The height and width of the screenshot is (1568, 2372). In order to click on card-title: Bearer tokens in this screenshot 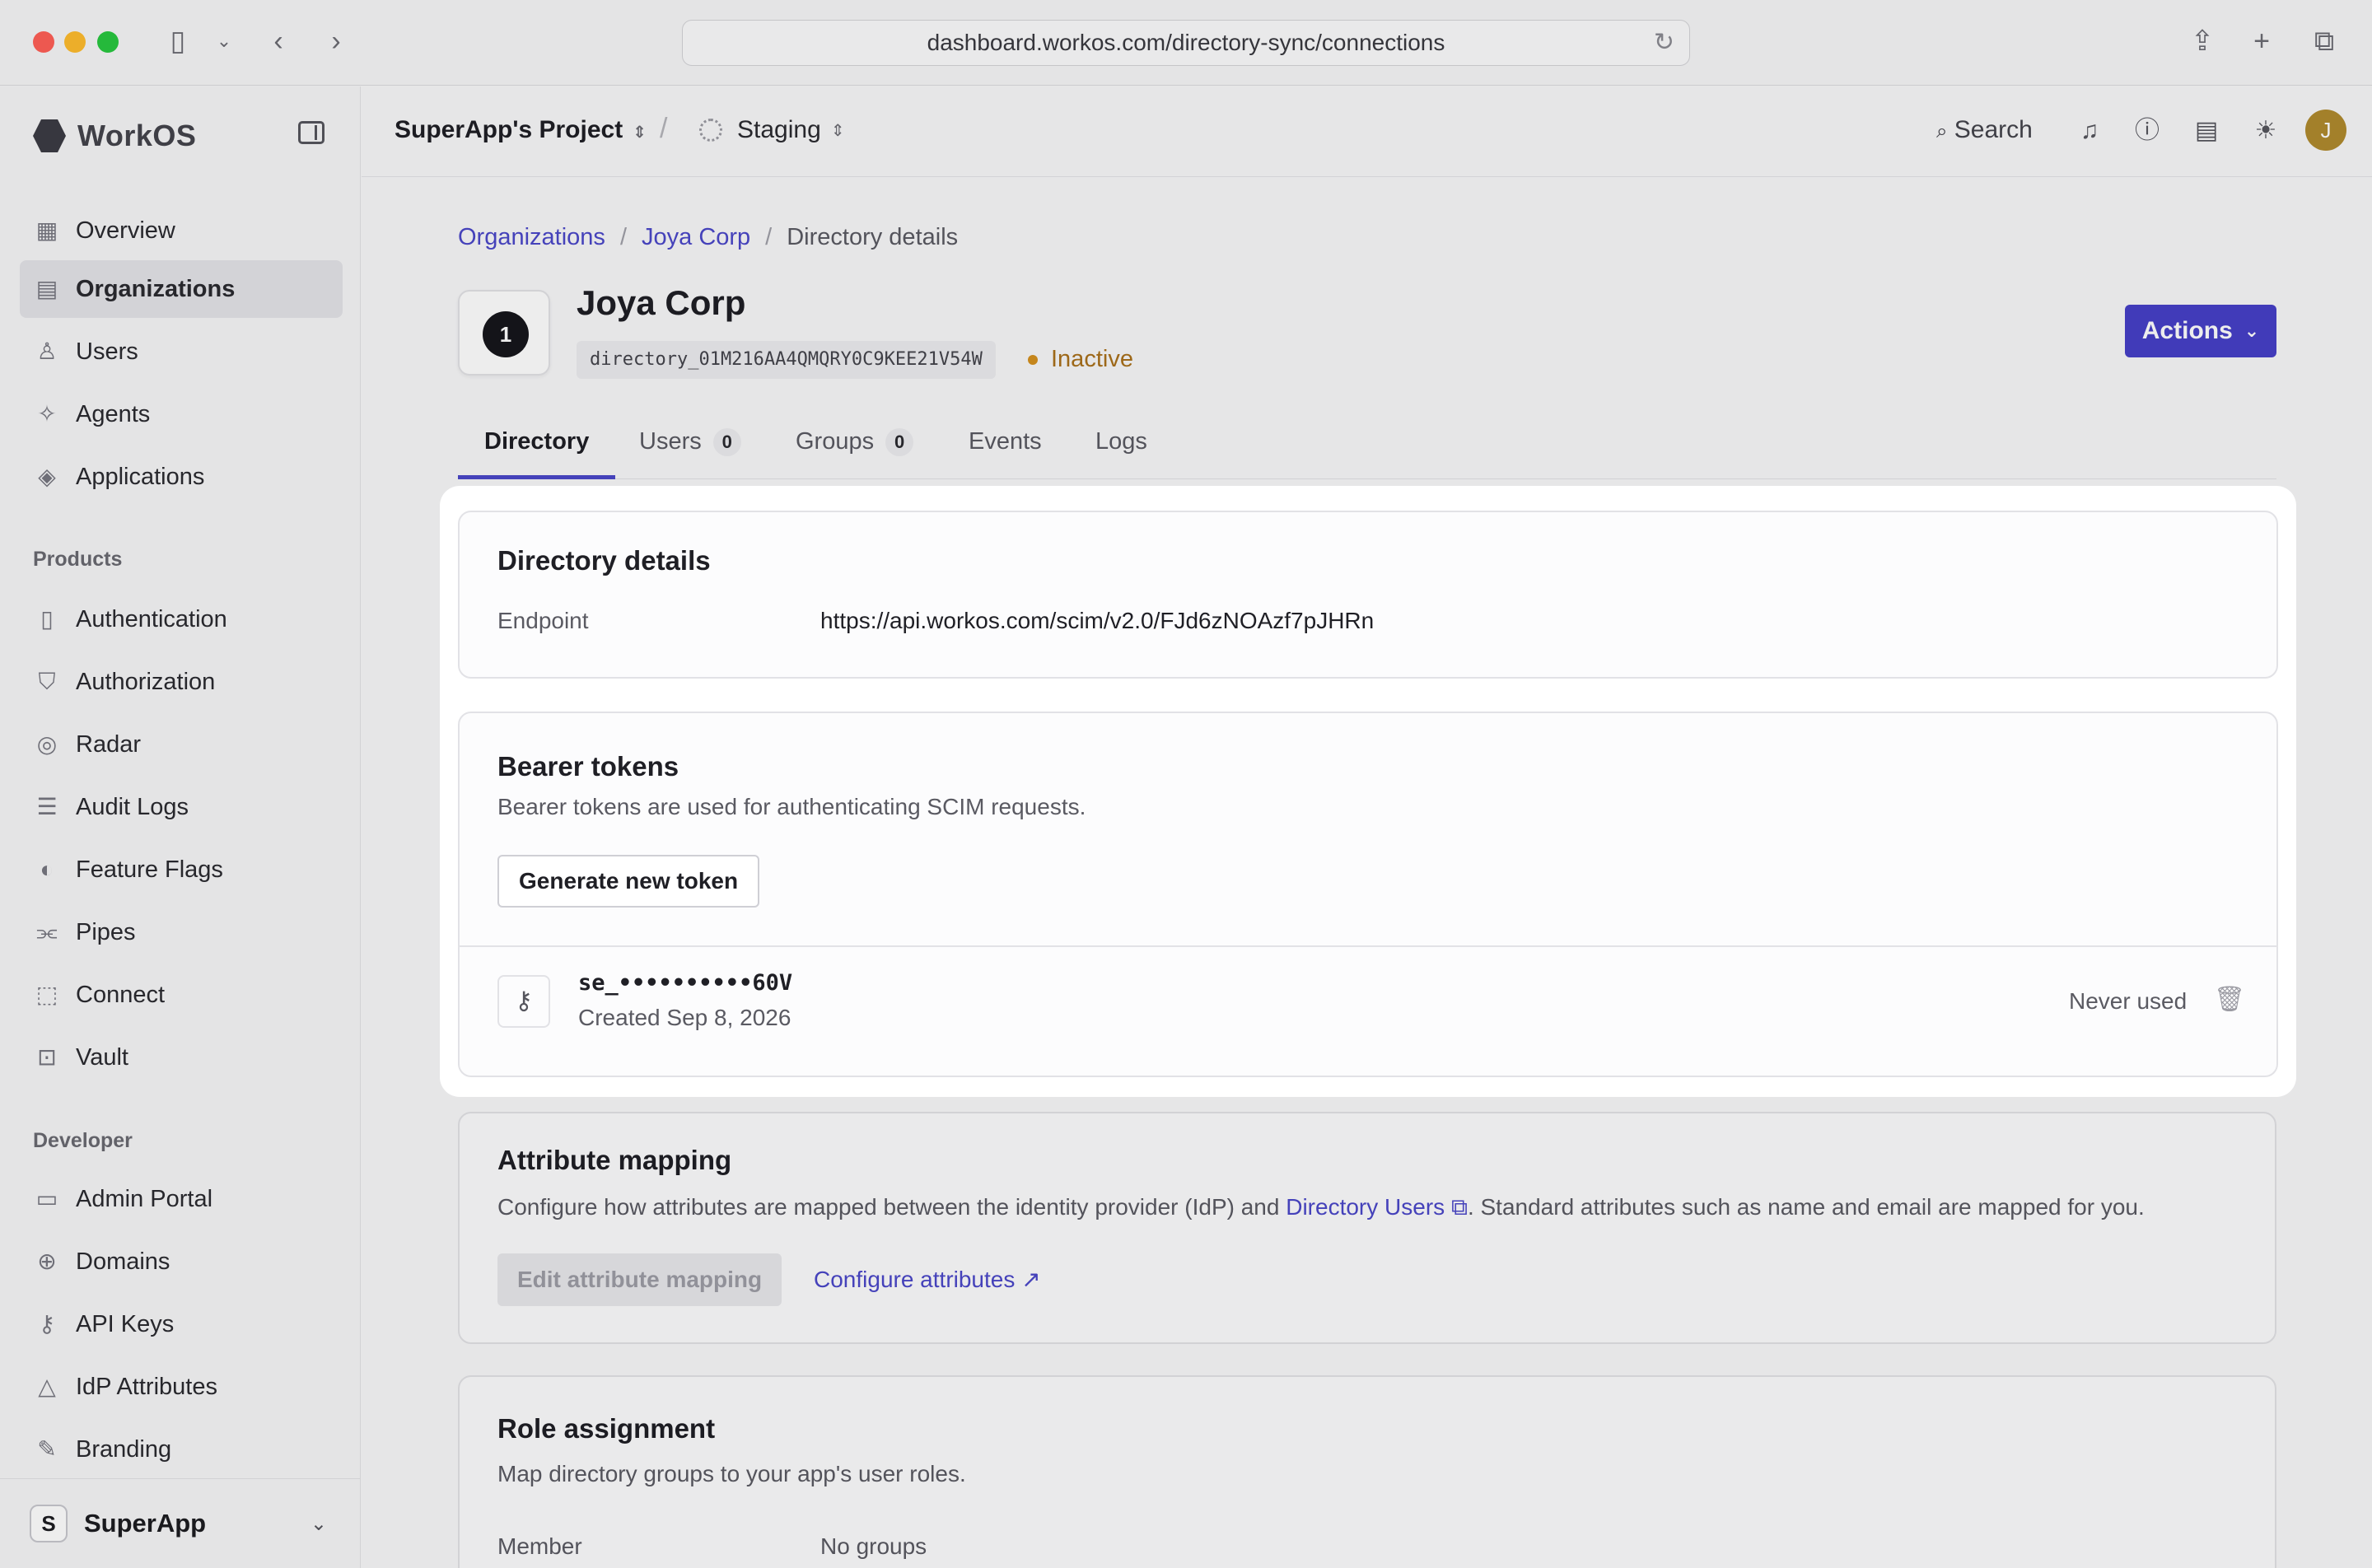, I will do `click(588, 766)`.